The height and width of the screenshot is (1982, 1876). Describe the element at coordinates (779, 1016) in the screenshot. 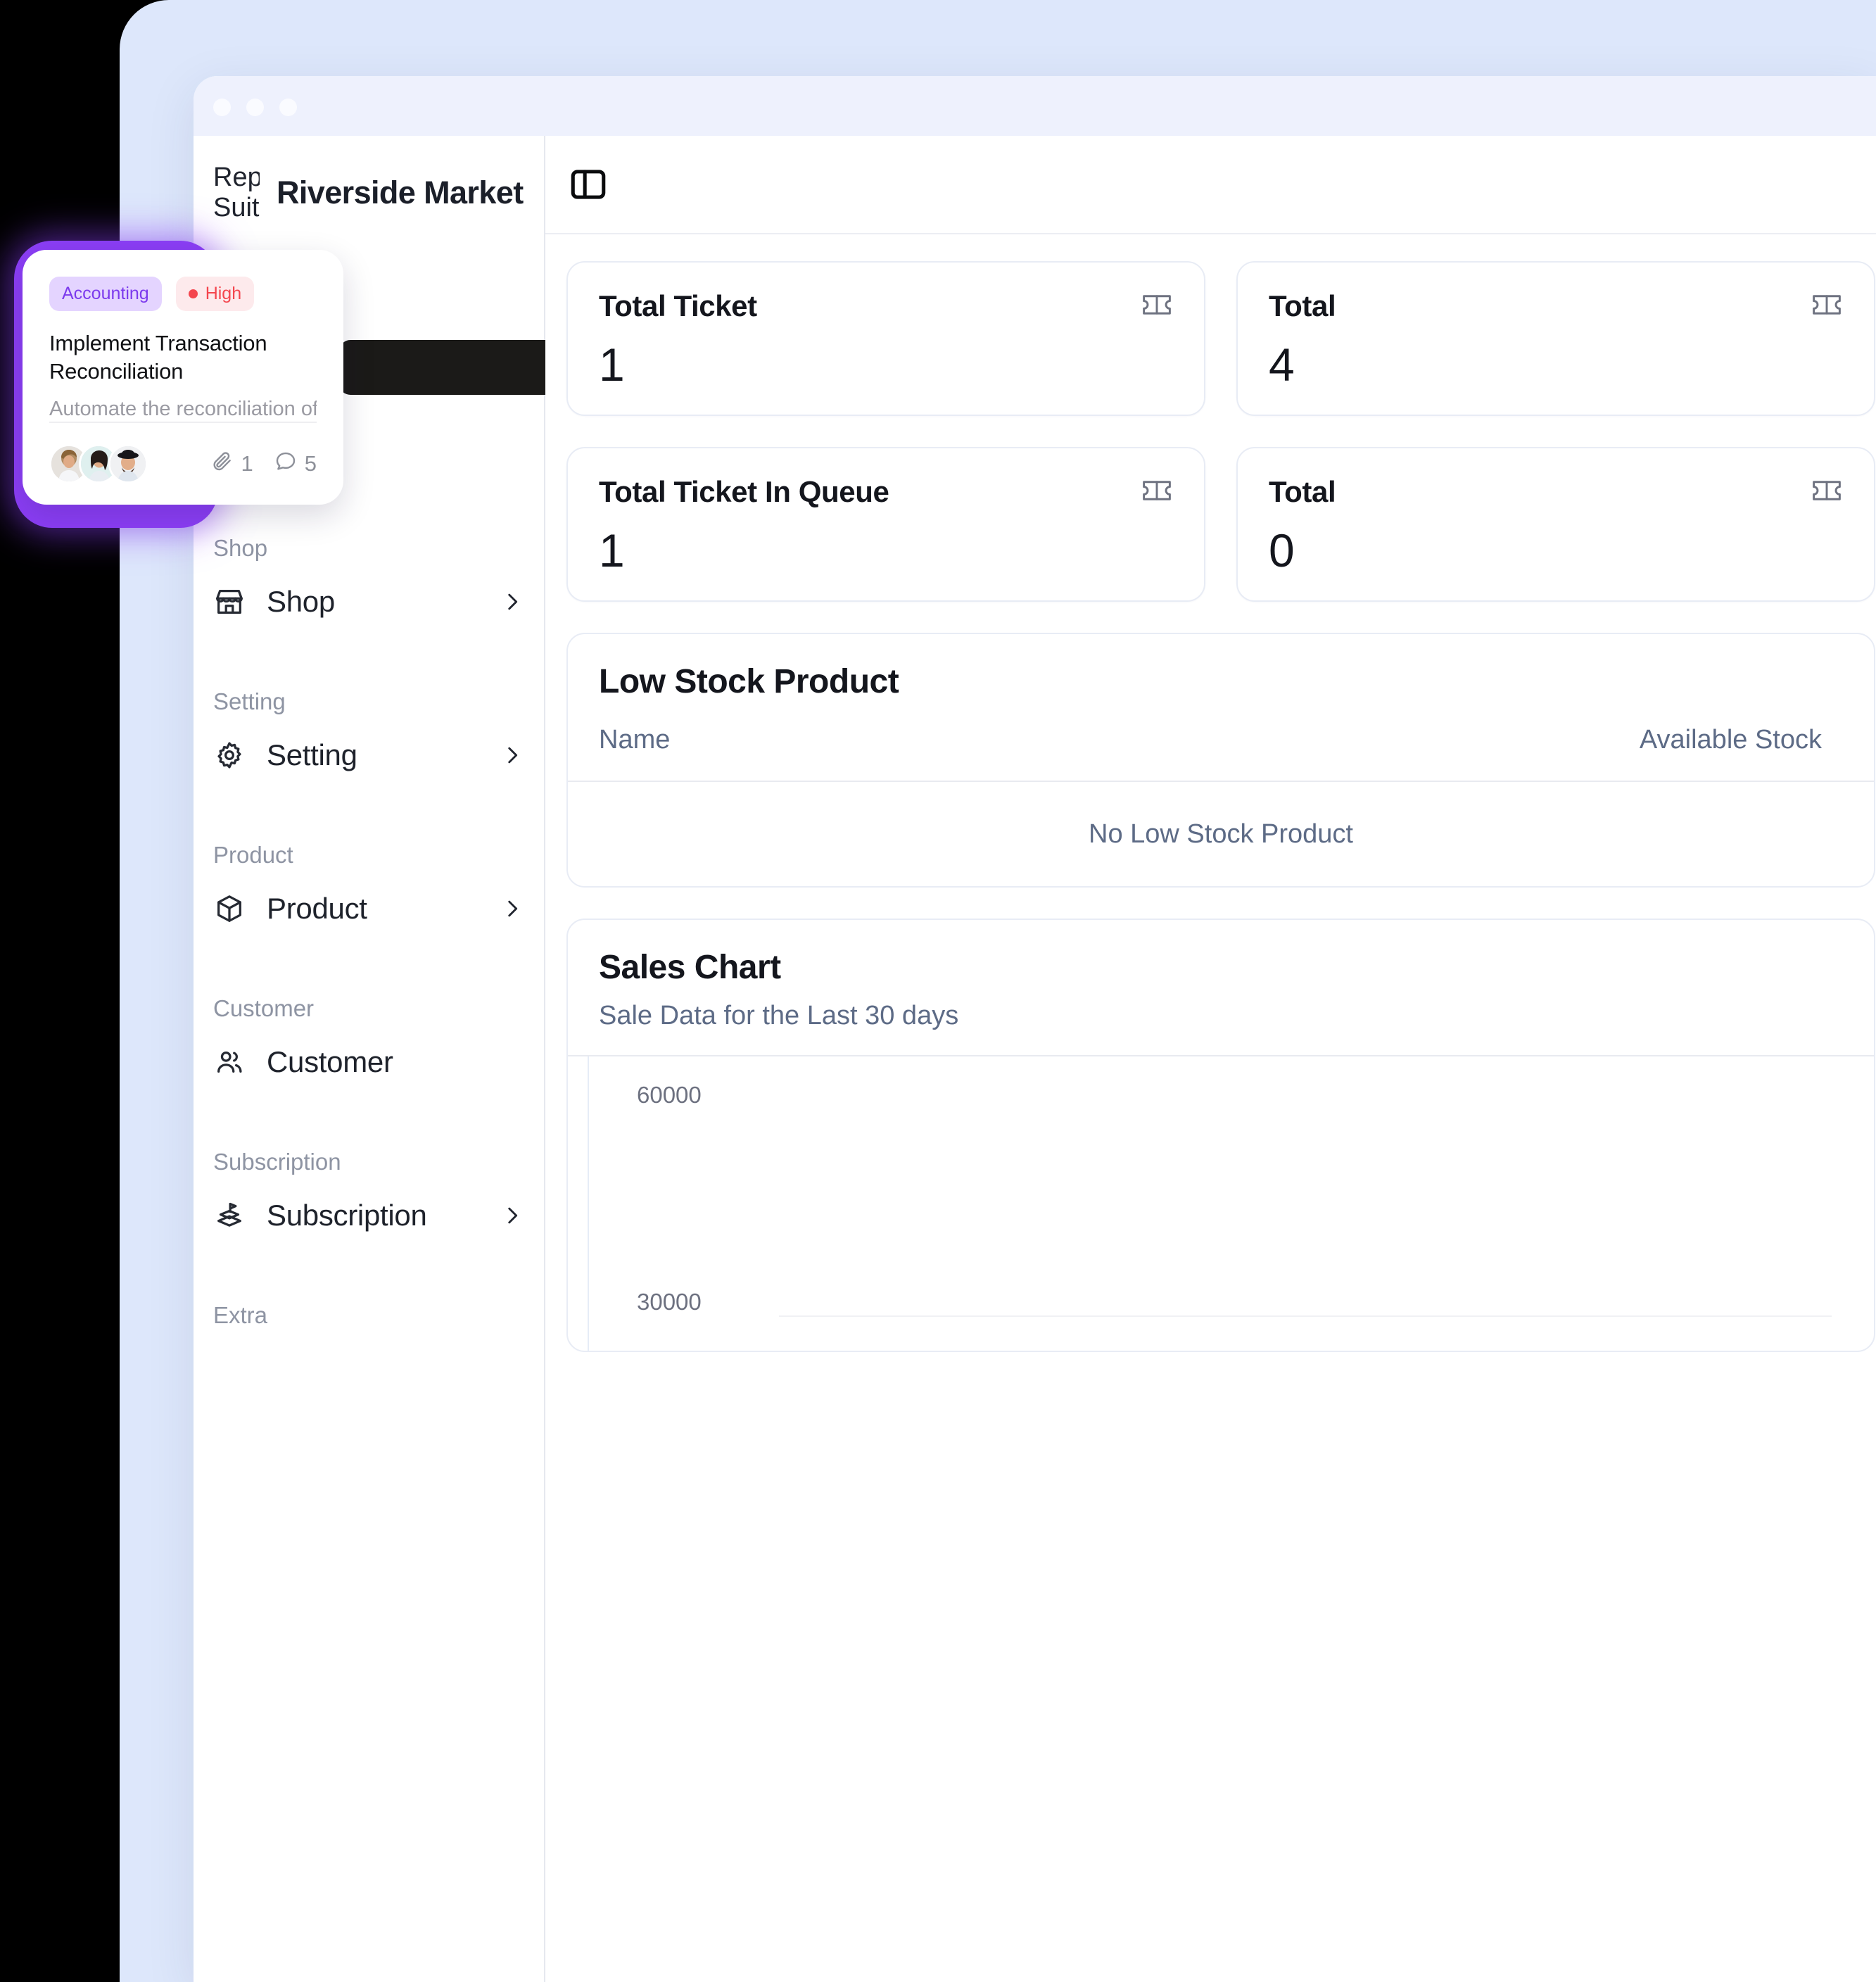

I see `sales-chart-subtitle: Sale Data for the Last 30 days` at that location.